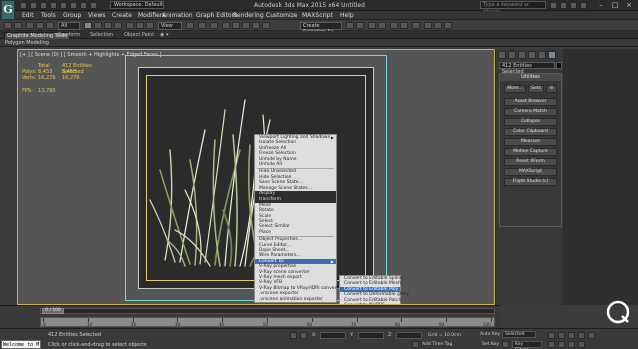 This screenshot has width=638, height=349. What do you see at coordinates (530, 112) in the screenshot?
I see `camera-match-button: Camera Match` at bounding box center [530, 112].